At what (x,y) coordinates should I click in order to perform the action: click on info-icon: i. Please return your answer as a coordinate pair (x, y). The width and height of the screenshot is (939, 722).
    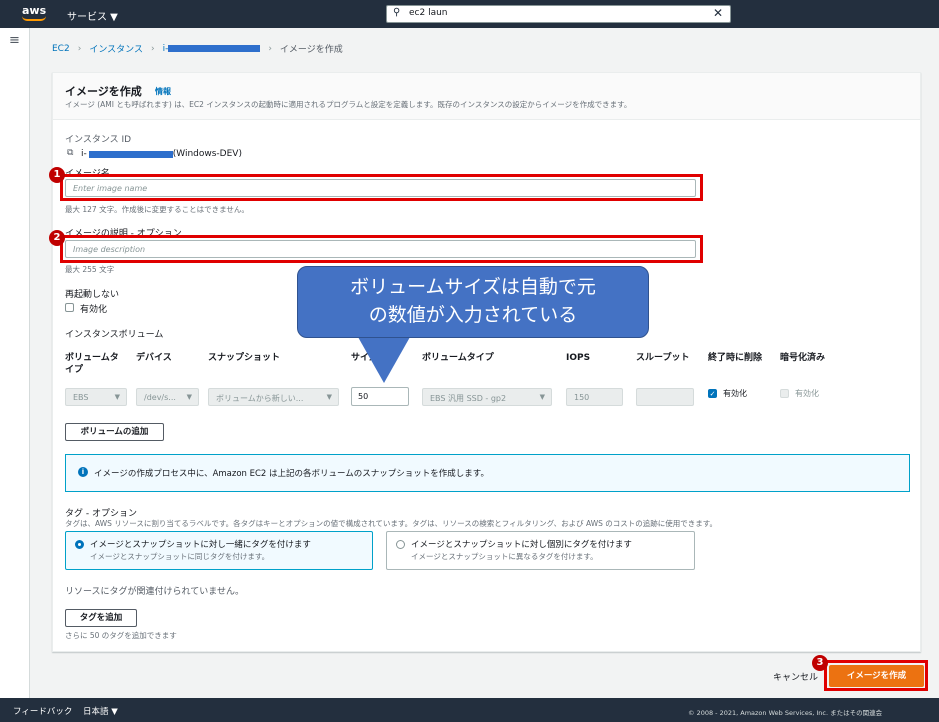
    Looking at the image, I should click on (83, 472).